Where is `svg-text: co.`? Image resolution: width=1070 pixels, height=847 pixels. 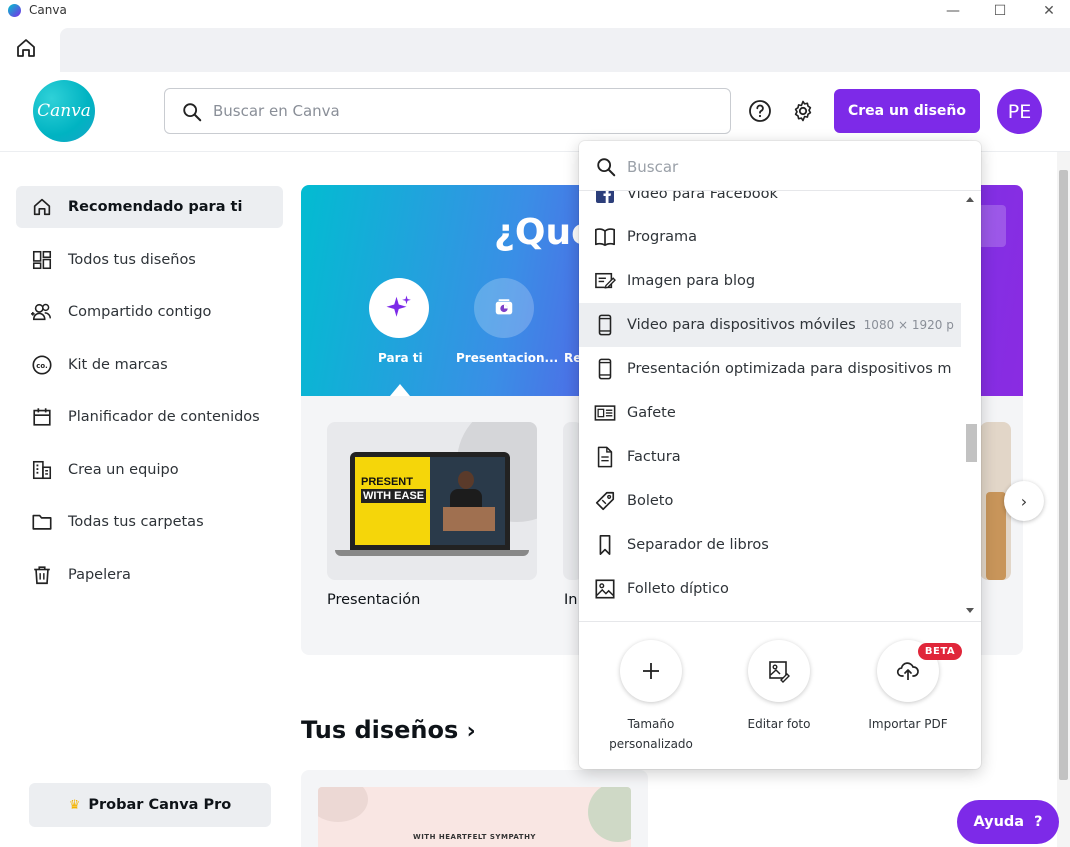 svg-text: co. is located at coordinates (41, 366).